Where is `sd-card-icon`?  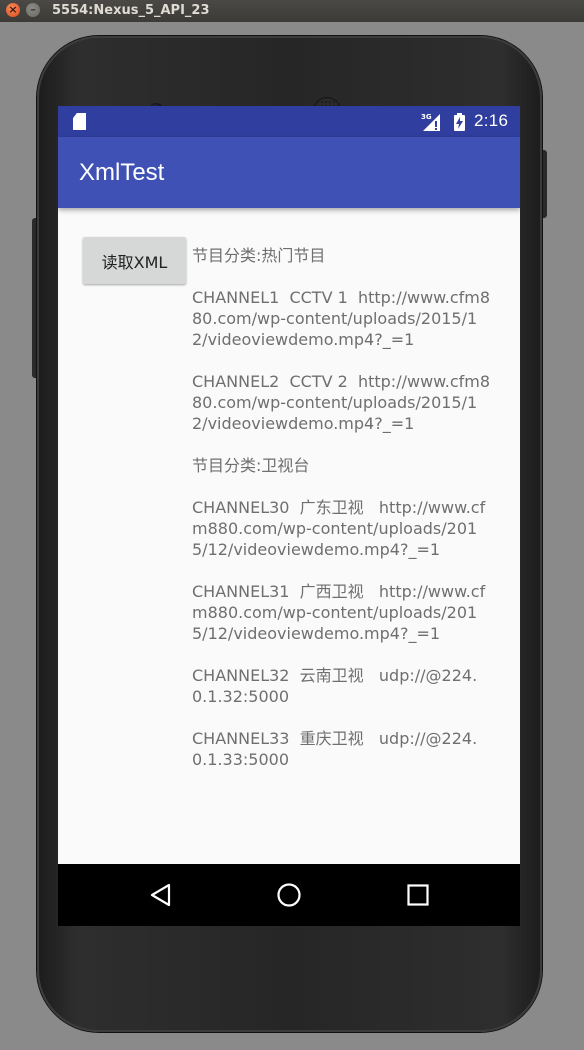 sd-card-icon is located at coordinates (79, 121).